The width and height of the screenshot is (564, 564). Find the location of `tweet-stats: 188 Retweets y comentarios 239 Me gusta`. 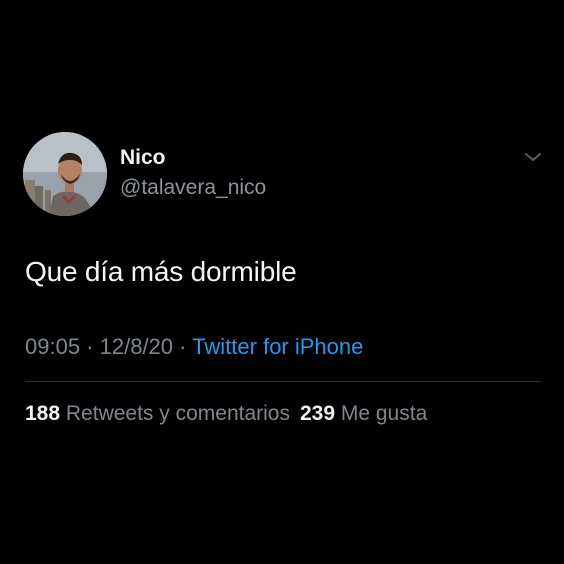

tweet-stats: 188 Retweets y comentarios 239 Me gusta is located at coordinates (226, 414).